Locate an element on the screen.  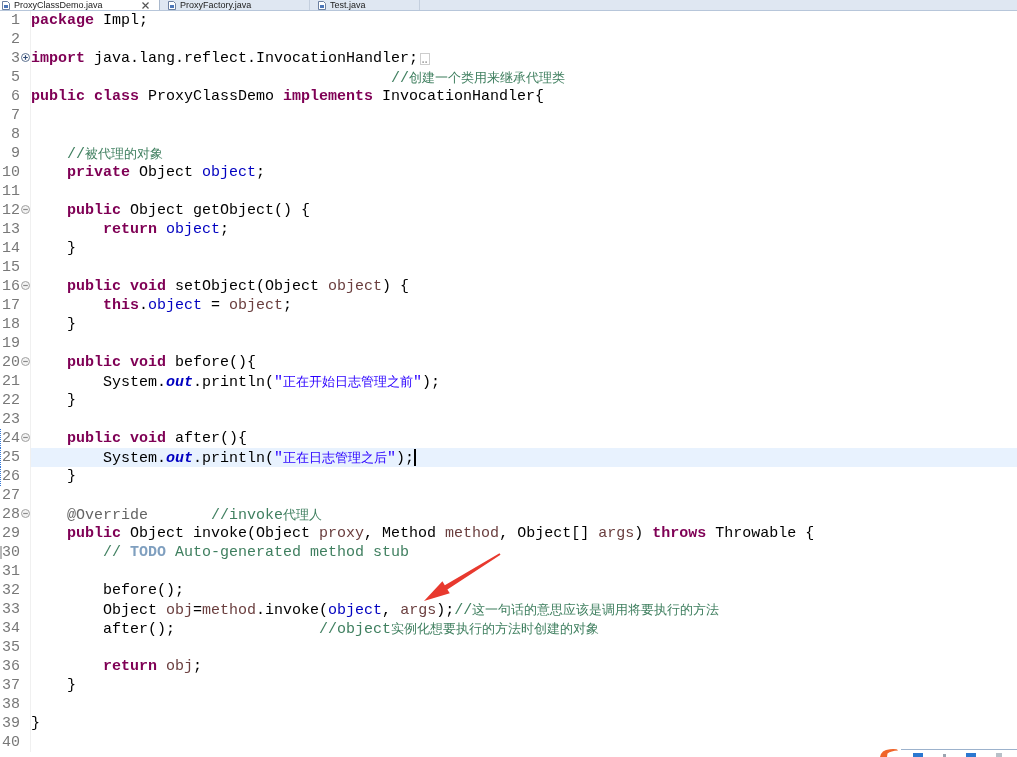
line-number: 24 is located at coordinates (11, 438).